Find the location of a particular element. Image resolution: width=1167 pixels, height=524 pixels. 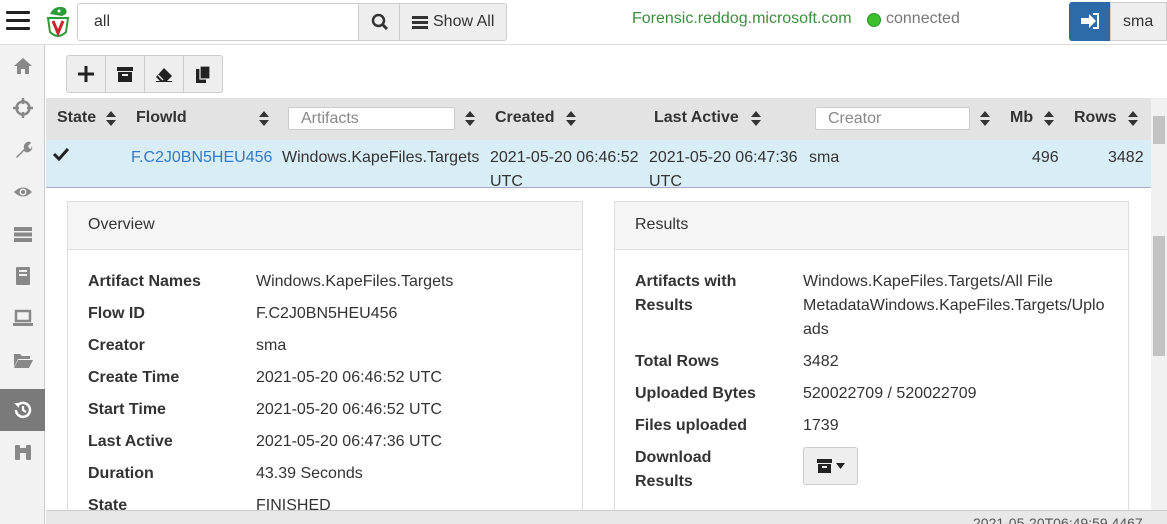

total-rows-value: 3482 is located at coordinates (821, 361).